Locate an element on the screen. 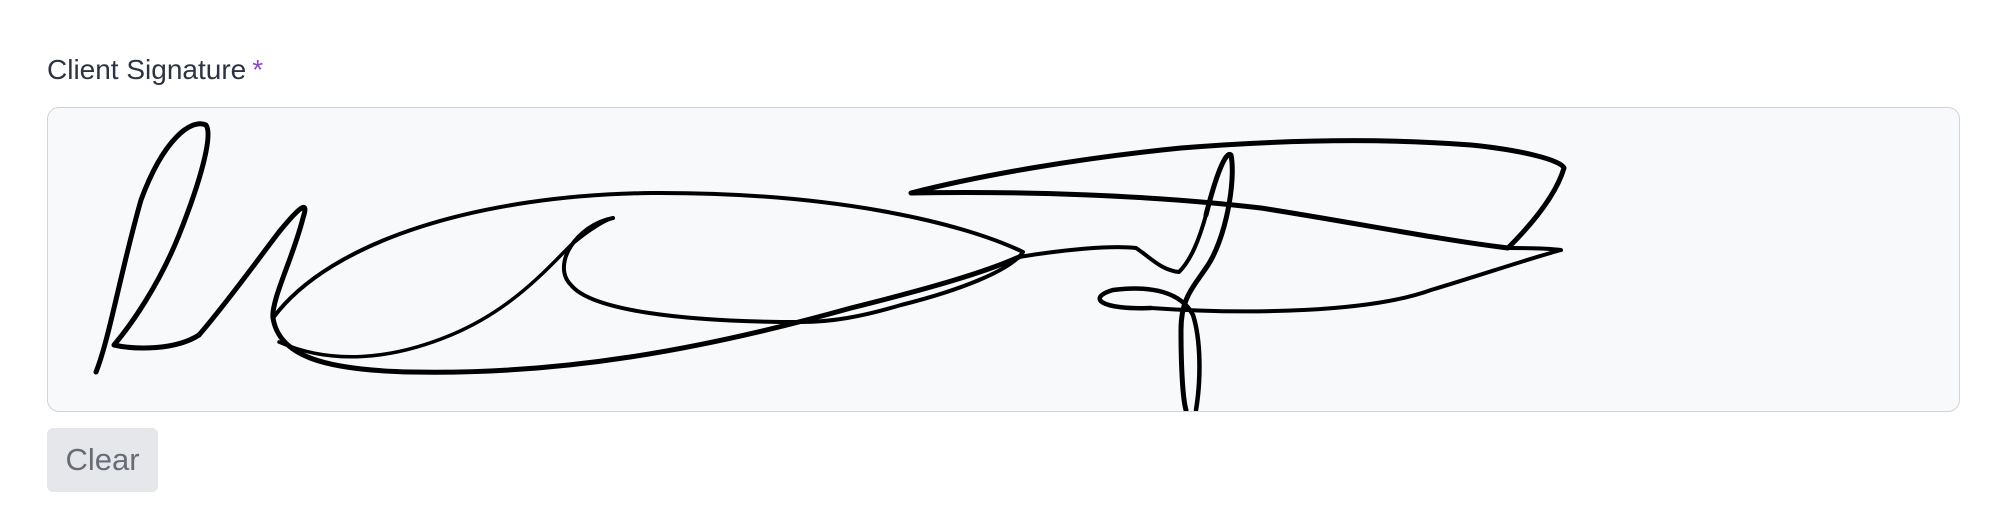  required-asterisk: * is located at coordinates (258, 69).